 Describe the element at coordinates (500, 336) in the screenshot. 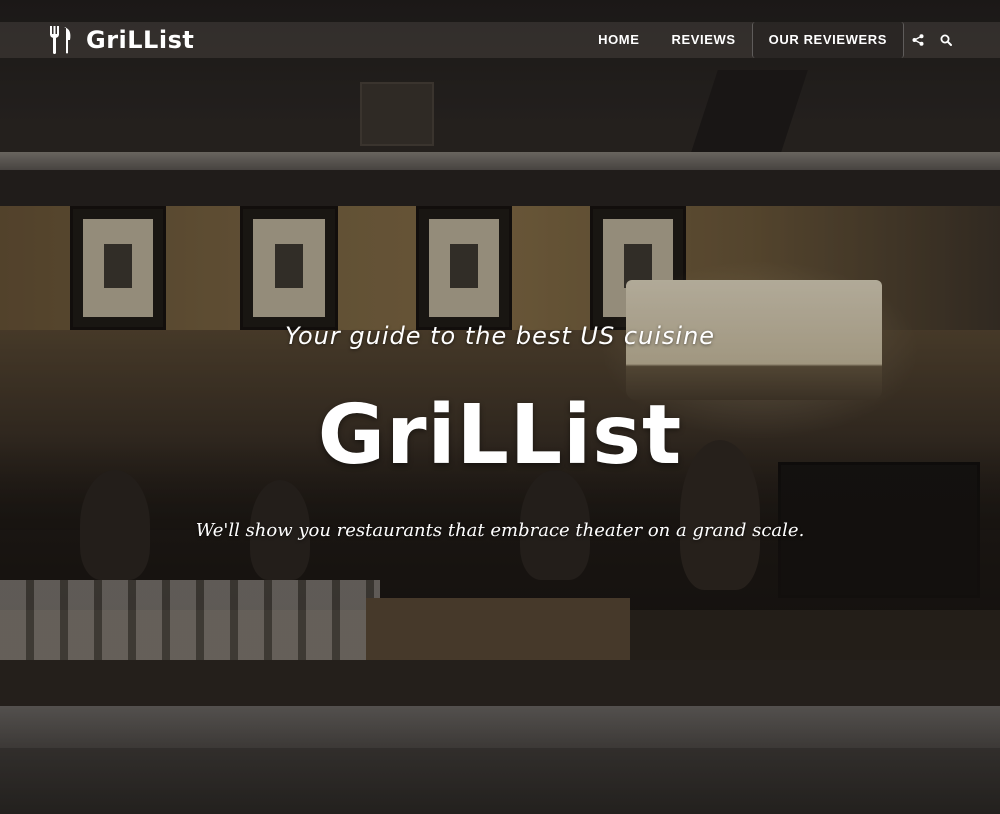

I see `hero-tagline: Your guide to the best US cuisine` at that location.